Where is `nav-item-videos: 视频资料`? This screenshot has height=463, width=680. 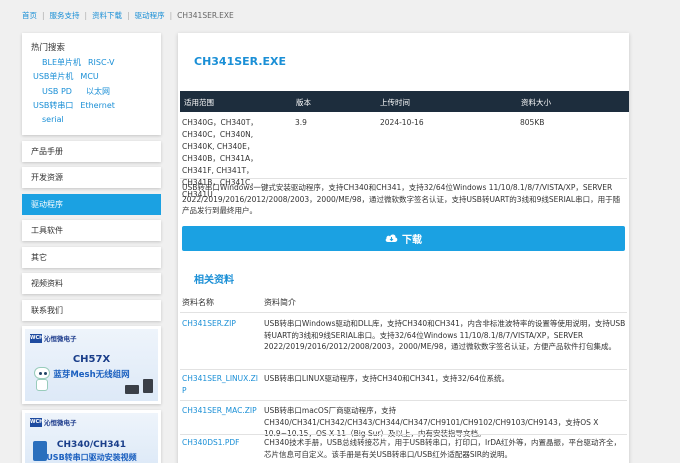 nav-item-videos: 视频资料 is located at coordinates (91, 283).